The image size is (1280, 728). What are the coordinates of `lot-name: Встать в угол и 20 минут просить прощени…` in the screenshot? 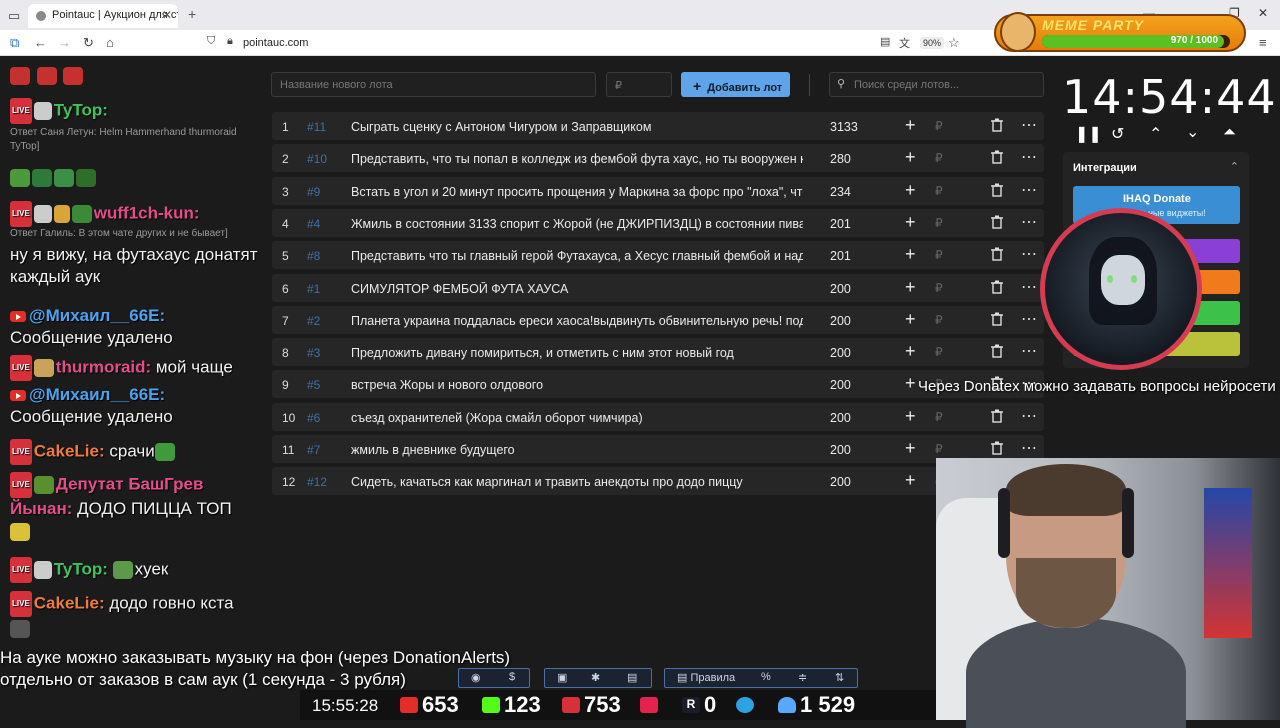 It's located at (577, 192).